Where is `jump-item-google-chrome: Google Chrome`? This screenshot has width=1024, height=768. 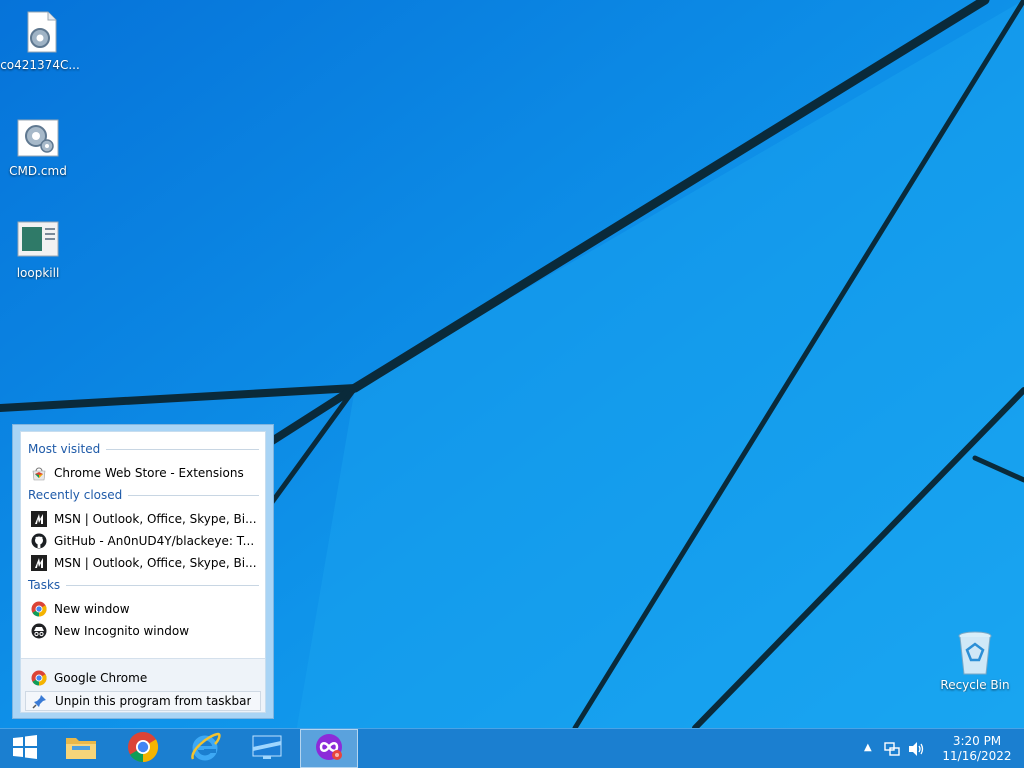 jump-item-google-chrome: Google Chrome is located at coordinates (142, 678).